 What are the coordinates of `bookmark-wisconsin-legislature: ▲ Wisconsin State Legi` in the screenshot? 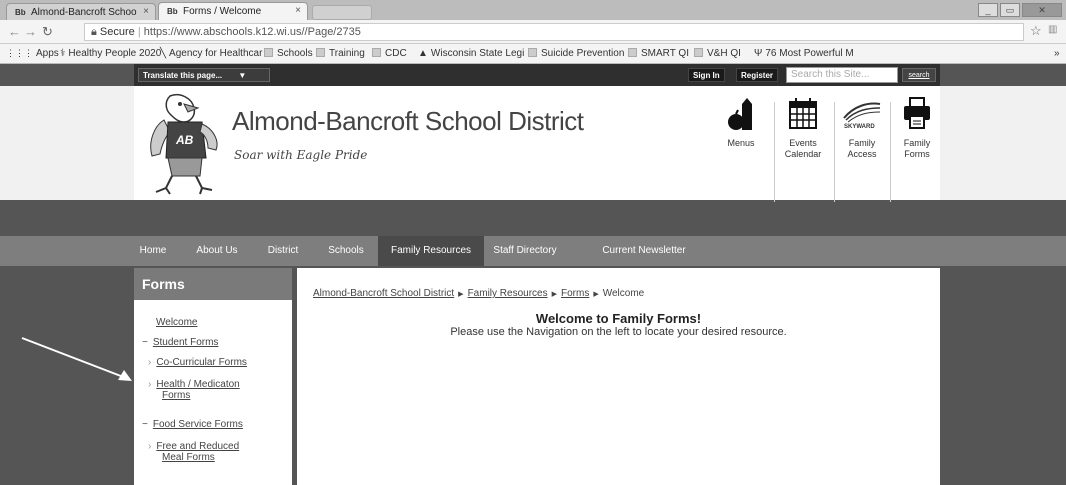 It's located at (471, 53).